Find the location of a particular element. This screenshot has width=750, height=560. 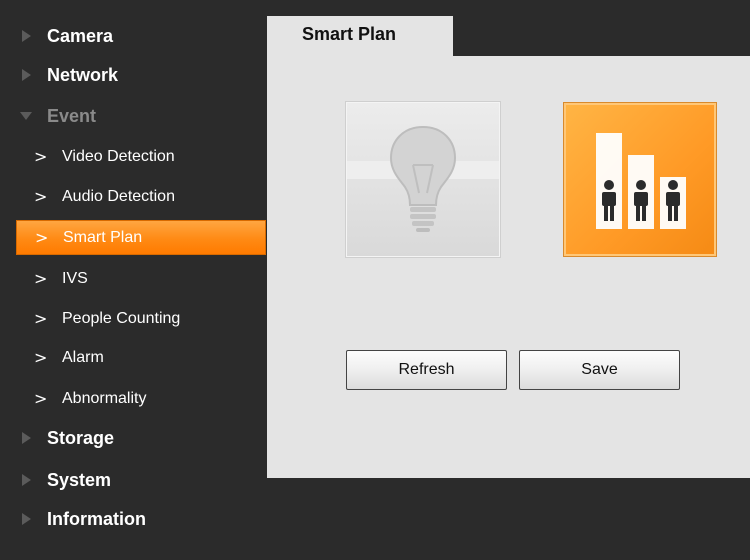

sidebar-subitem-label: Audio Detection is located at coordinates (118, 196).